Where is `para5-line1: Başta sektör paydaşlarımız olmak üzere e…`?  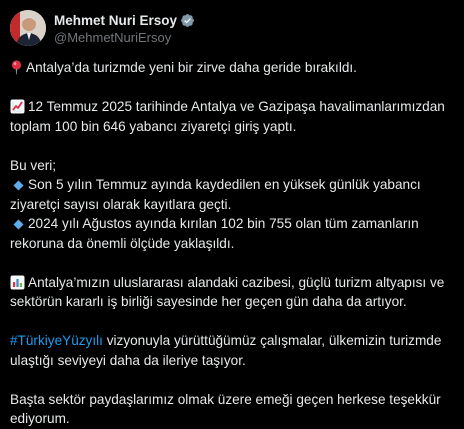 para5-line1: Başta sektör paydaşlarımız olmak üzere e… is located at coordinates (225, 399).